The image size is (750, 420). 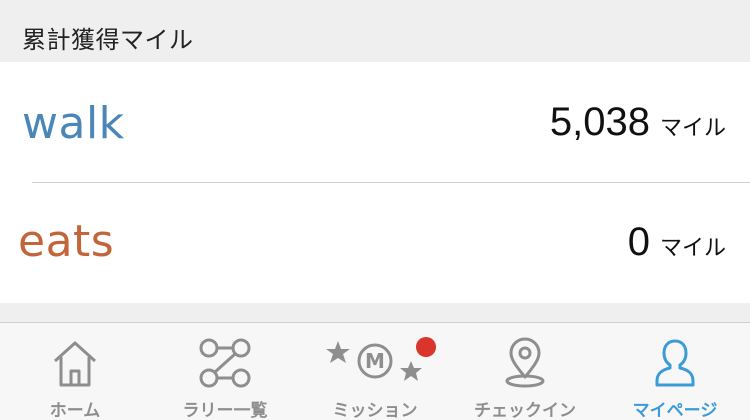 What do you see at coordinates (66, 241) in the screenshot?
I see `eats-brand-logo: eats` at bounding box center [66, 241].